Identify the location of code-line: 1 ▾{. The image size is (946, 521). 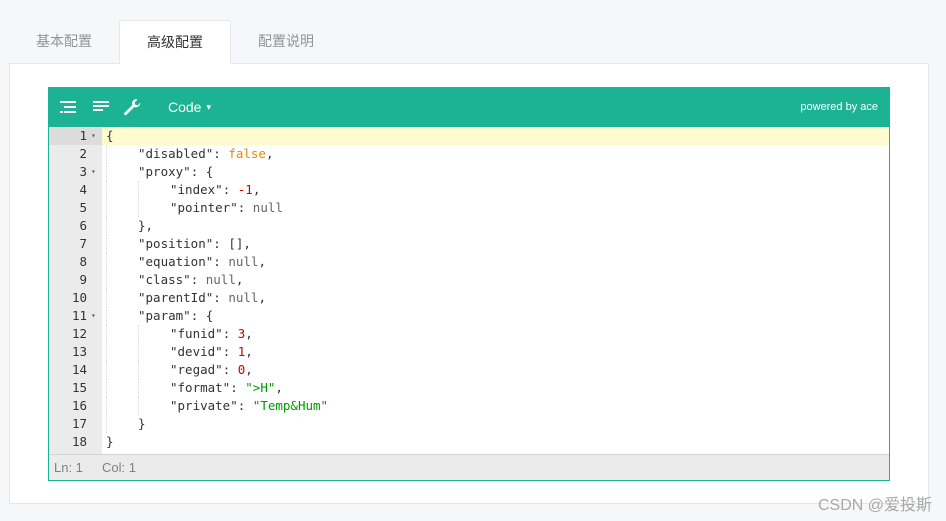
(469, 136).